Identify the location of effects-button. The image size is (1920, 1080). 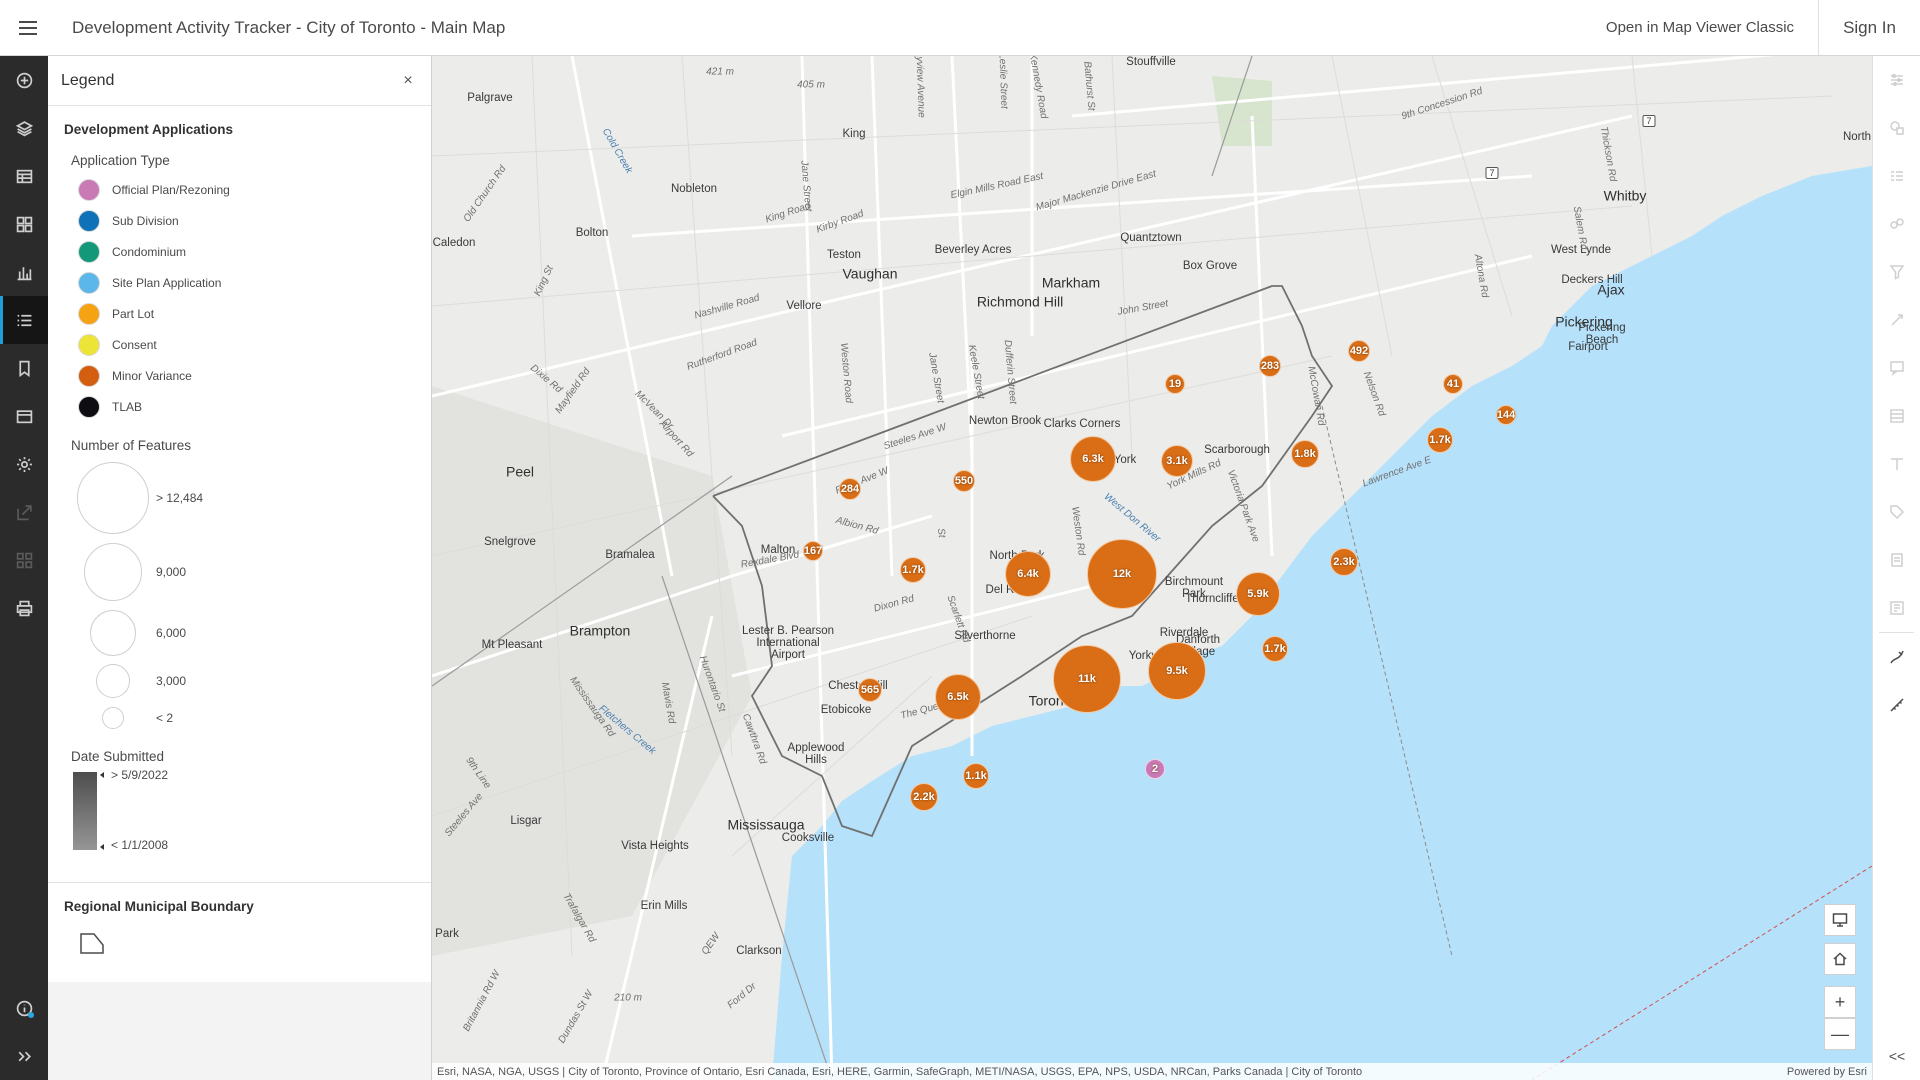
(1896, 320).